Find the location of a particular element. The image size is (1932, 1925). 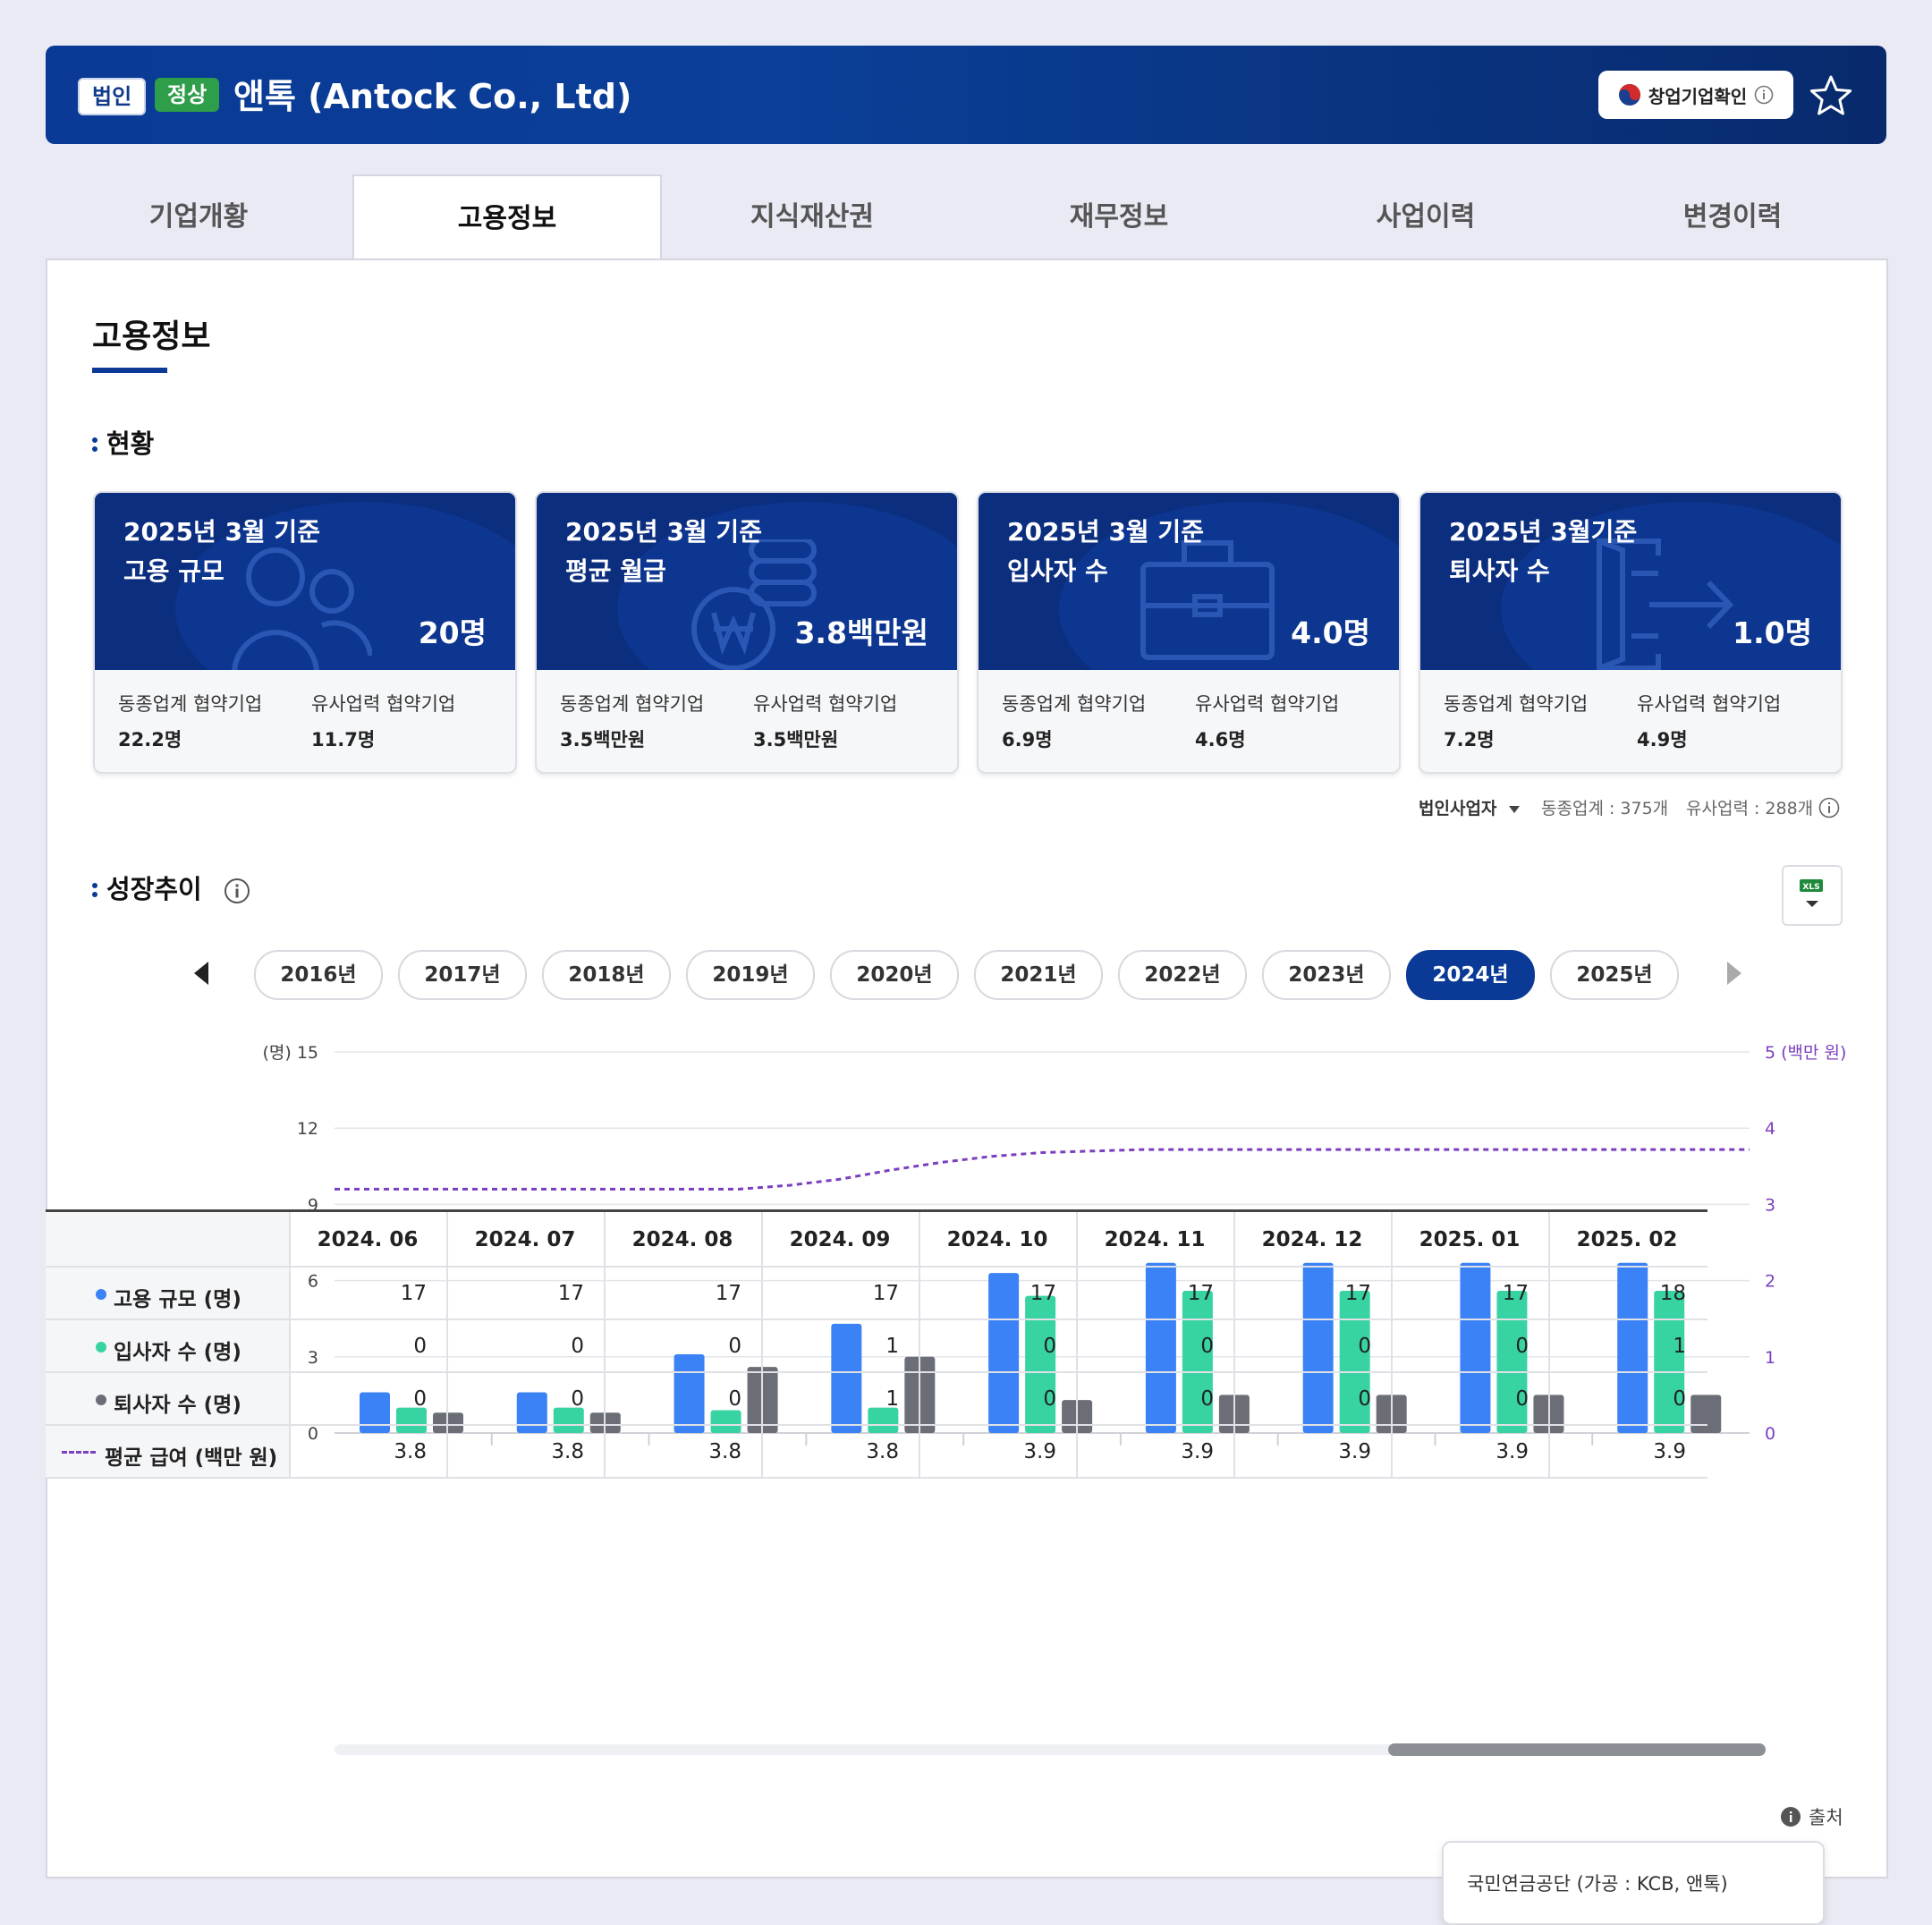

y-left-tick-label: 12 is located at coordinates (307, 1129).